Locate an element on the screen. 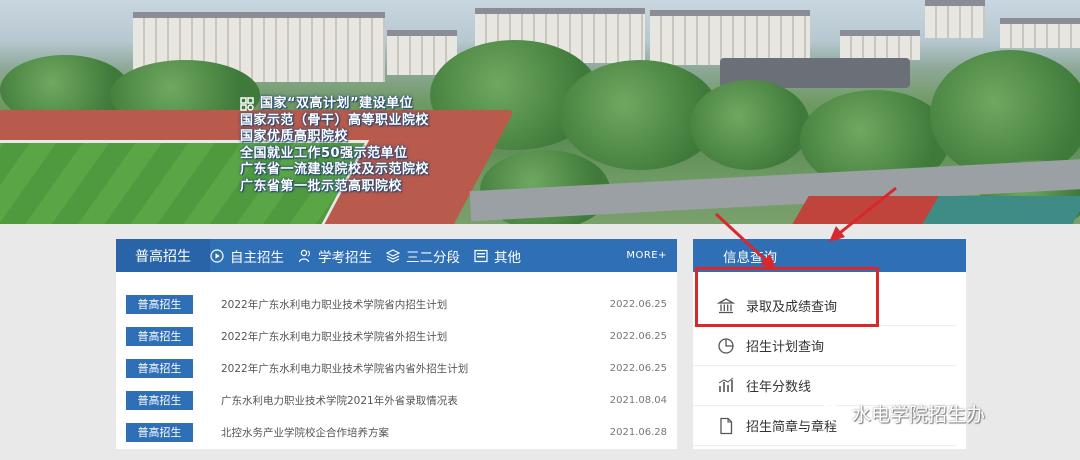  image-icon is located at coordinates (481, 255).